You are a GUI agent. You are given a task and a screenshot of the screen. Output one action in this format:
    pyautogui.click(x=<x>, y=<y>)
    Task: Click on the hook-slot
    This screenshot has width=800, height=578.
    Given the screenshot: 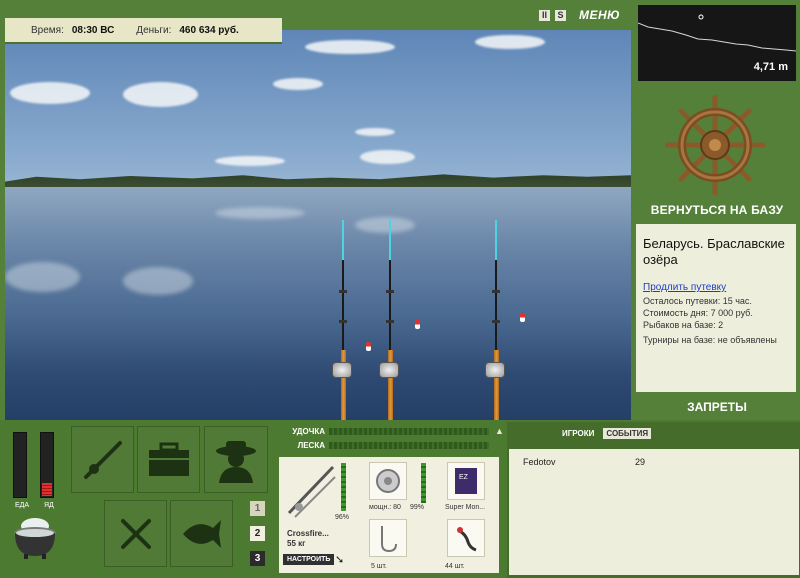 What is the action you would take?
    pyautogui.click(x=388, y=538)
    